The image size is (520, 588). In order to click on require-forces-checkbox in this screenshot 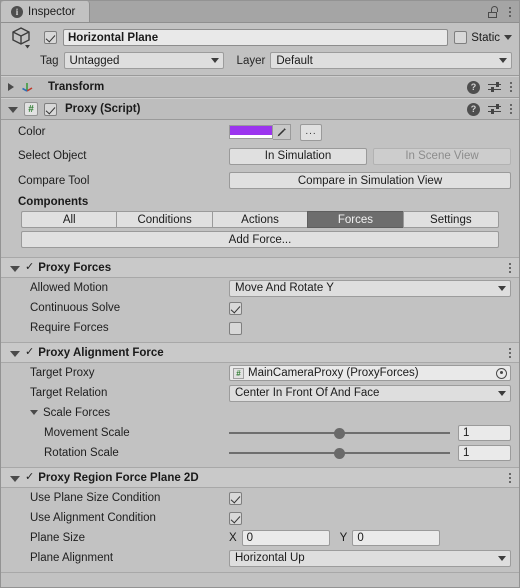, I will do `click(235, 328)`.